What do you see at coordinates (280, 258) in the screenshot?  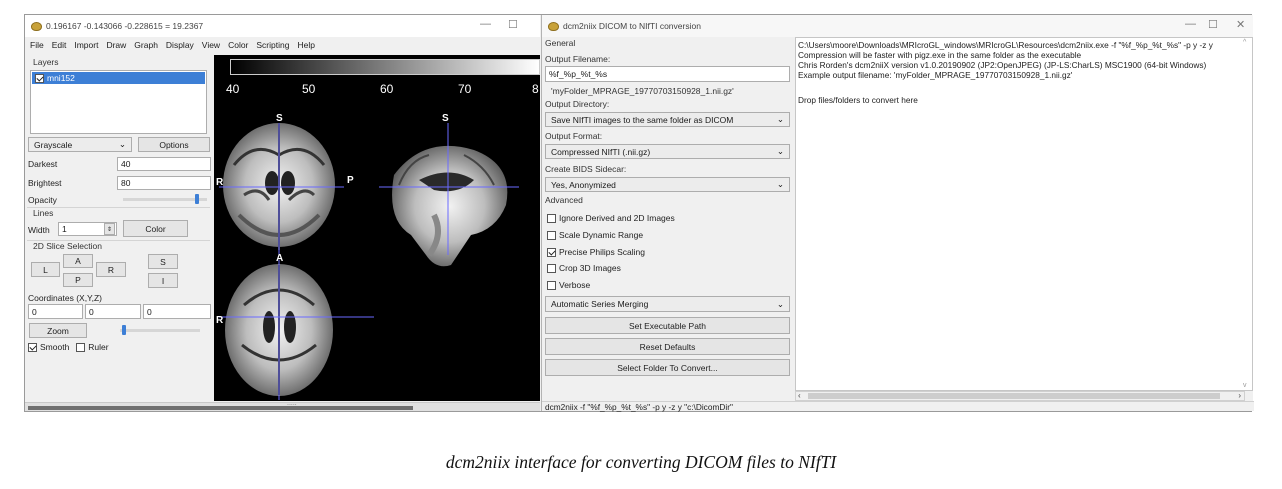 I see `orient-anterior: A` at bounding box center [280, 258].